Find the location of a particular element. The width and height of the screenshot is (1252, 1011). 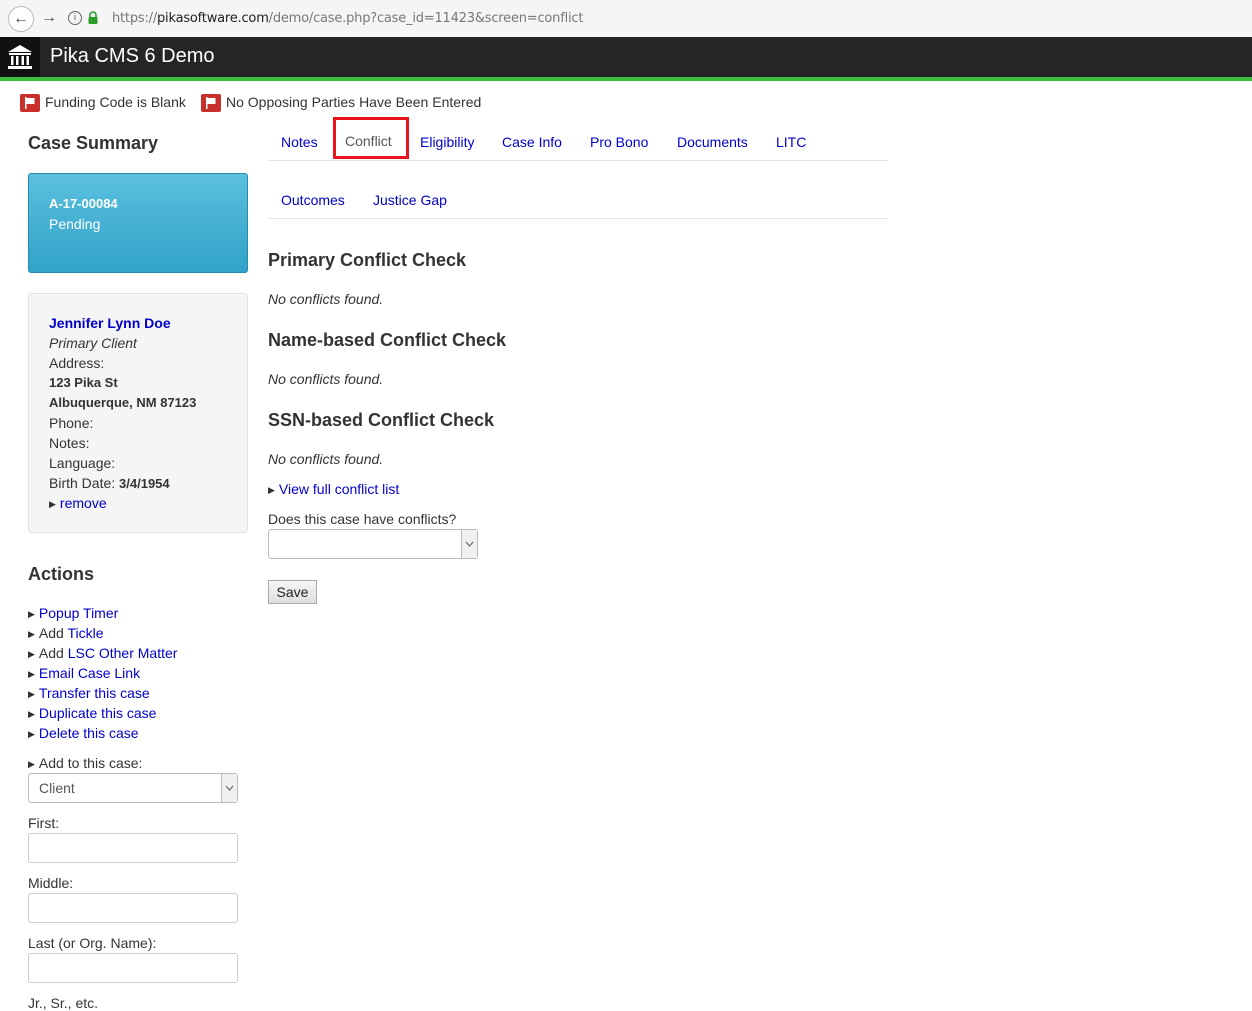

action-add-lsc-other-matter: ▶ Add LSC Other Matter is located at coordinates (102, 653).